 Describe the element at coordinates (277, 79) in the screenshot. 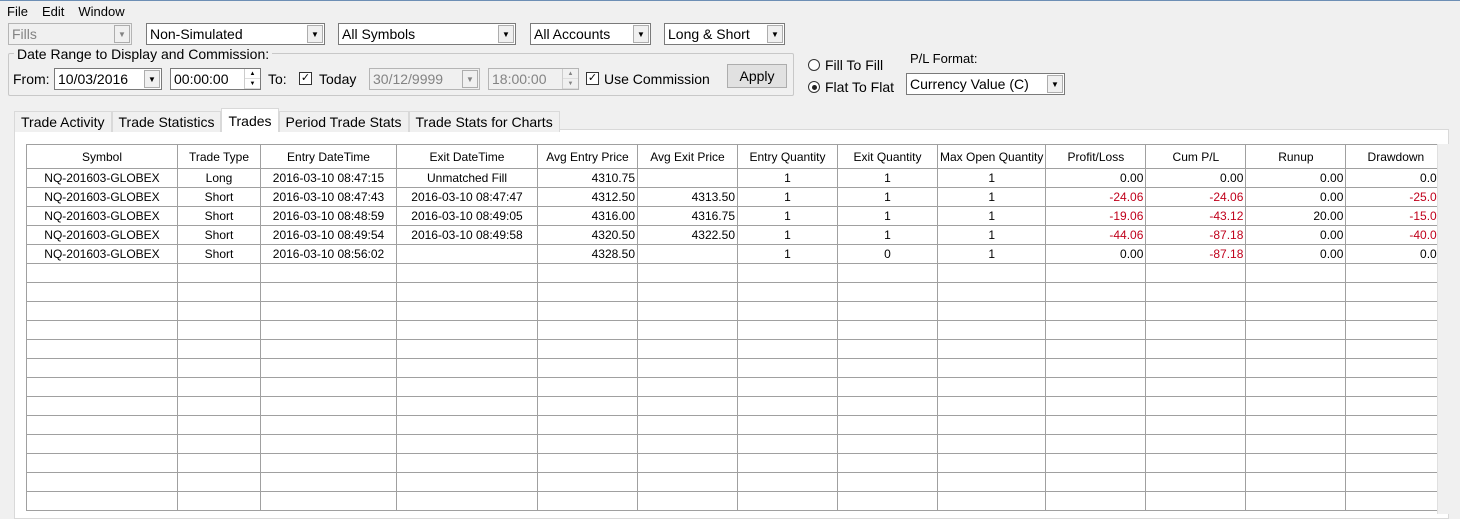

I see `to-label: To:` at that location.